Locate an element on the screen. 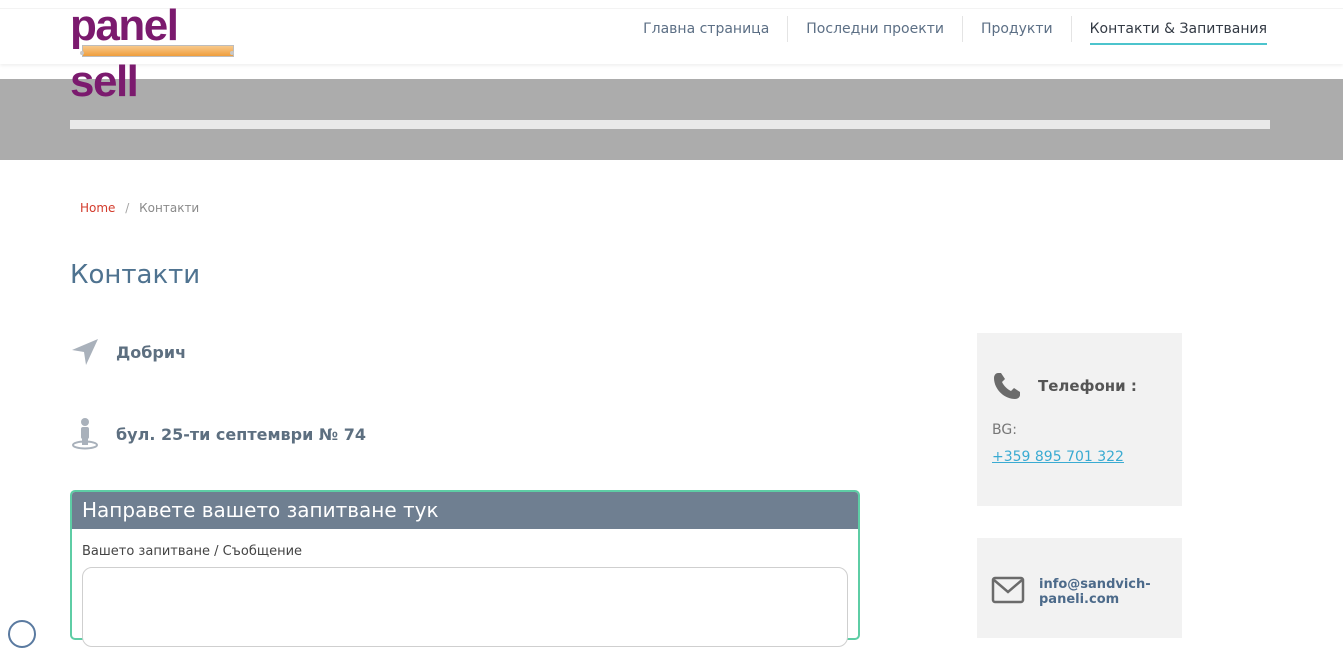  phone-link: +359 895 701 322 is located at coordinates (1058, 457).